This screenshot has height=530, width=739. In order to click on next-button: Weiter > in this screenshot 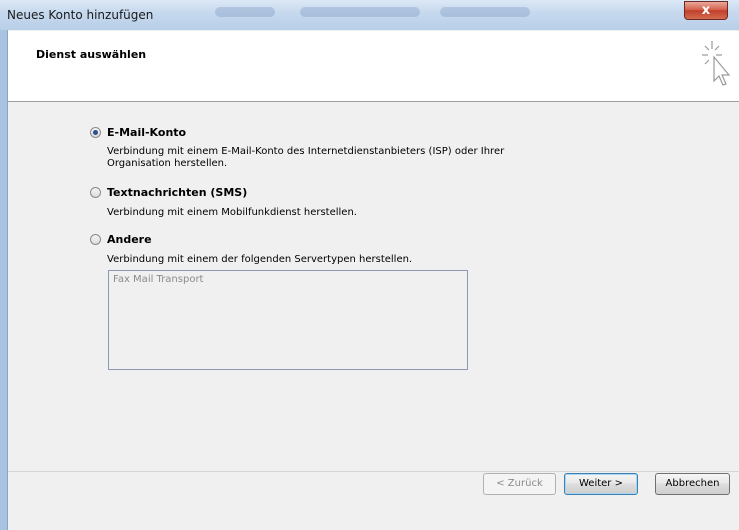, I will do `click(601, 484)`.